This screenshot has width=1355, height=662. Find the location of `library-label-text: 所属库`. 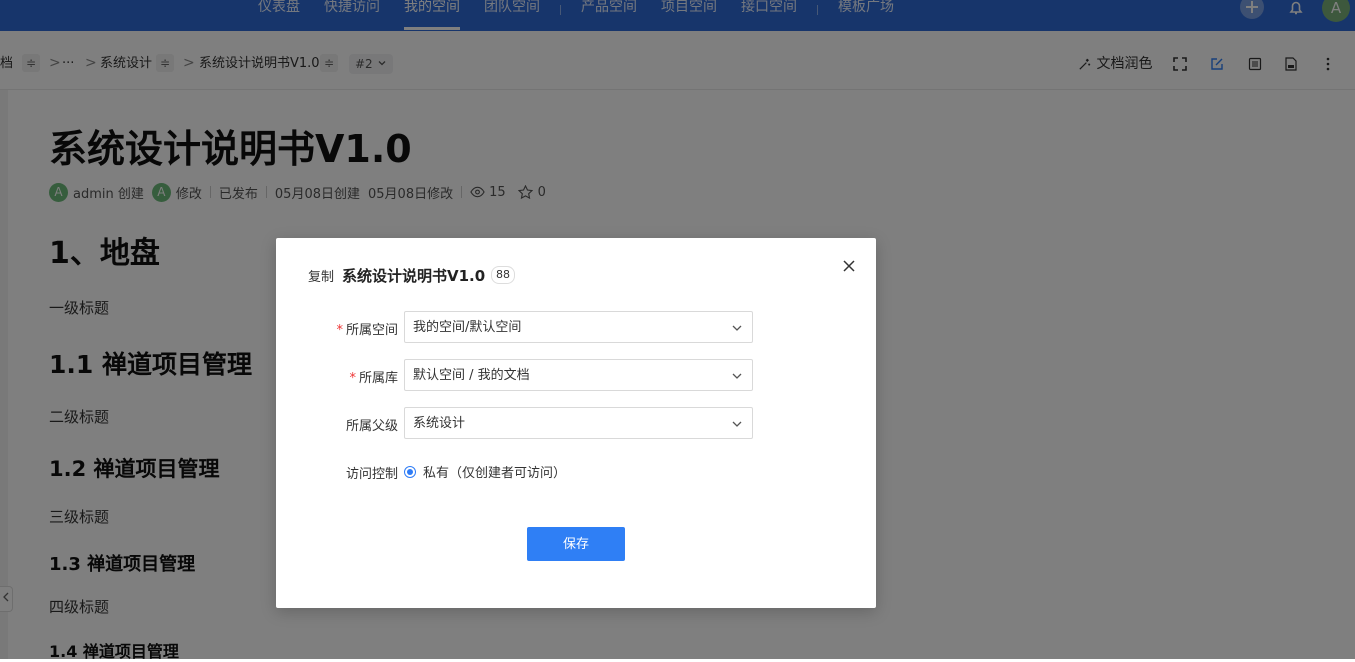

library-label-text: 所属库 is located at coordinates (378, 378).